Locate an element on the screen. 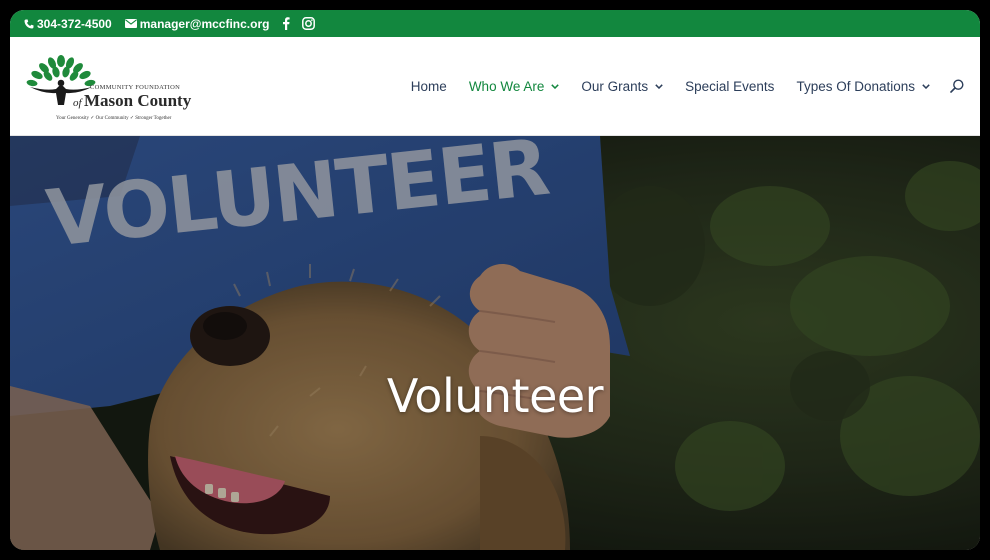 The height and width of the screenshot is (560, 990). top-bar: 304-372-4500 manager@mccfinc.org is located at coordinates (495, 23).